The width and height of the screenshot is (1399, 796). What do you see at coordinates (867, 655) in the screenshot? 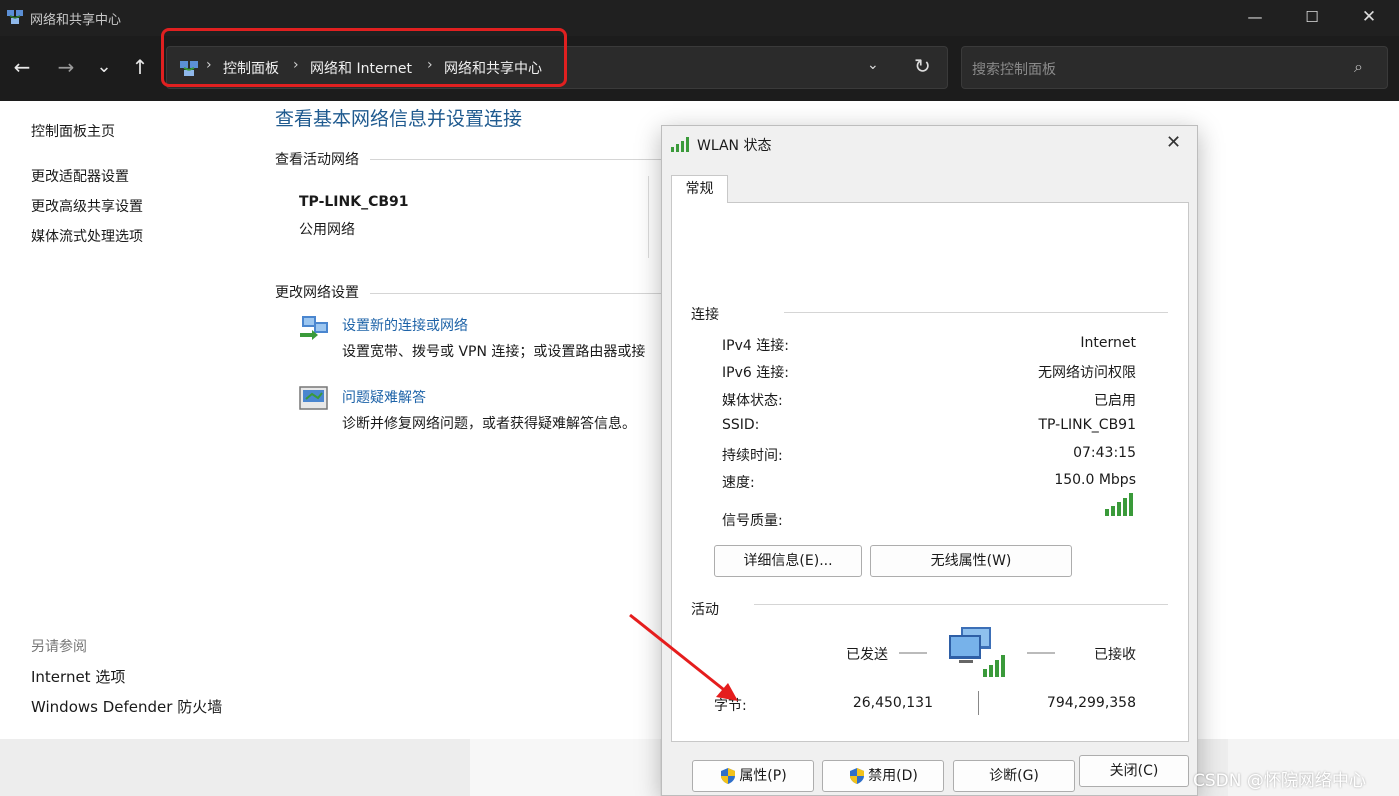
I see `sent-label: 已发送` at bounding box center [867, 655].